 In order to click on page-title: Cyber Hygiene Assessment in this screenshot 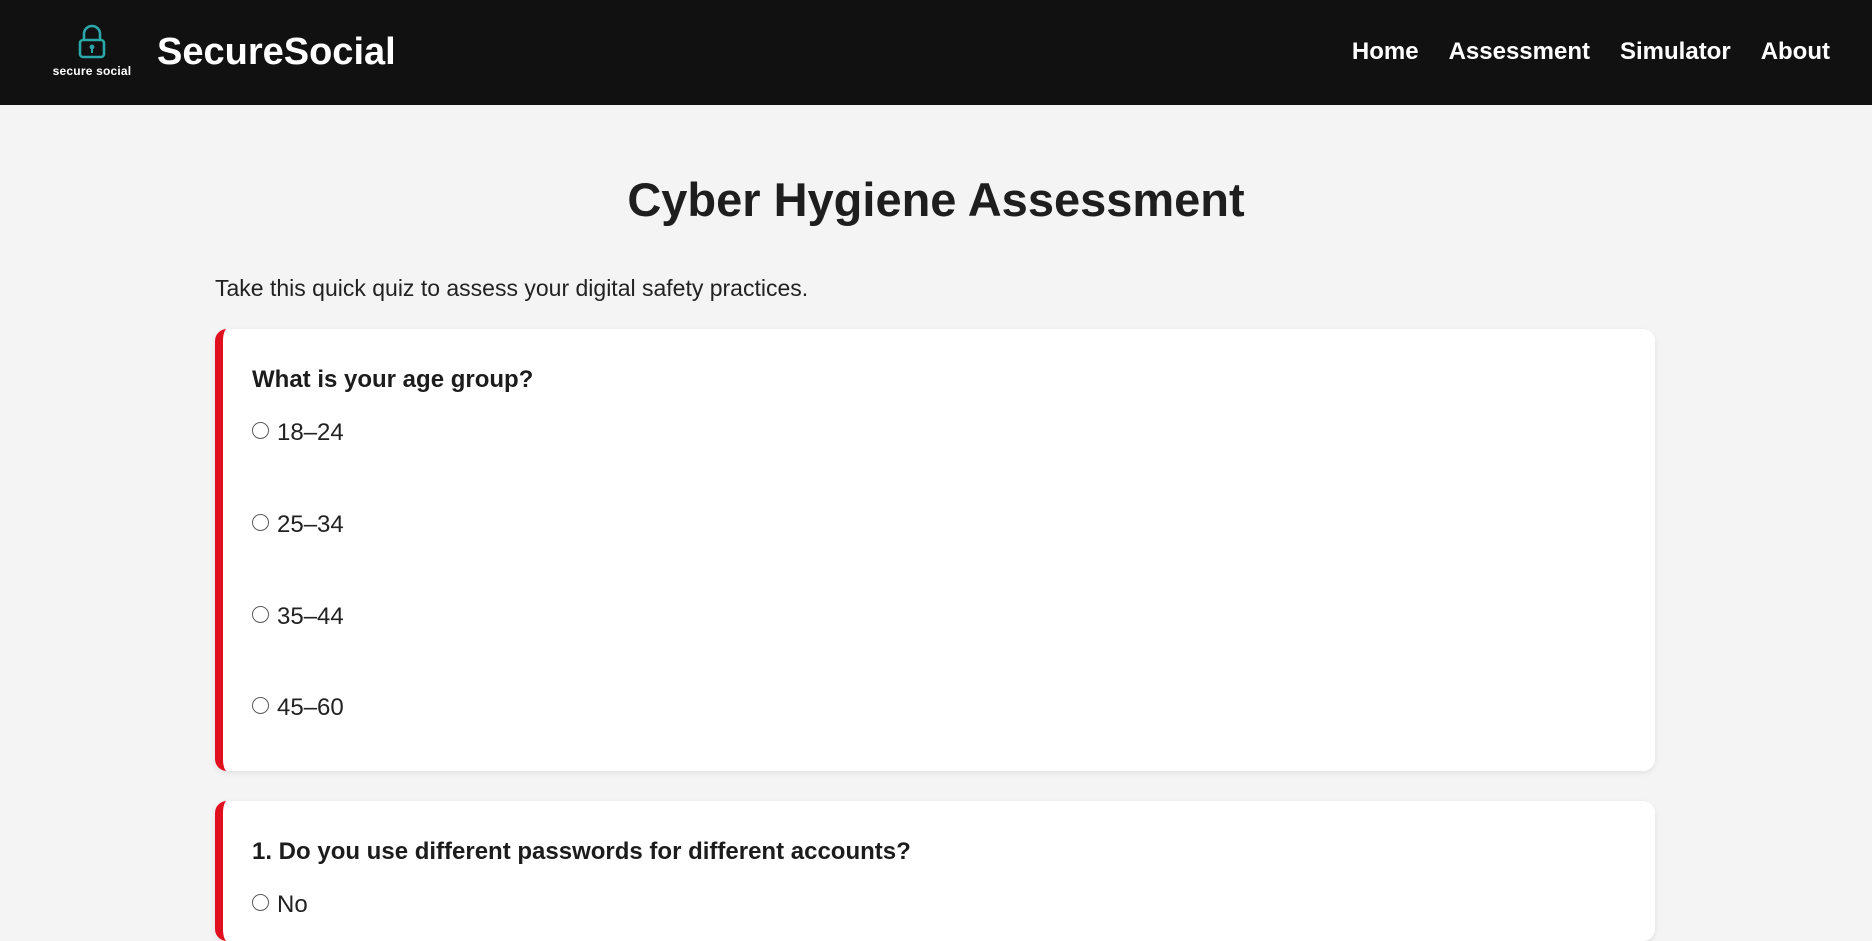, I will do `click(936, 199)`.